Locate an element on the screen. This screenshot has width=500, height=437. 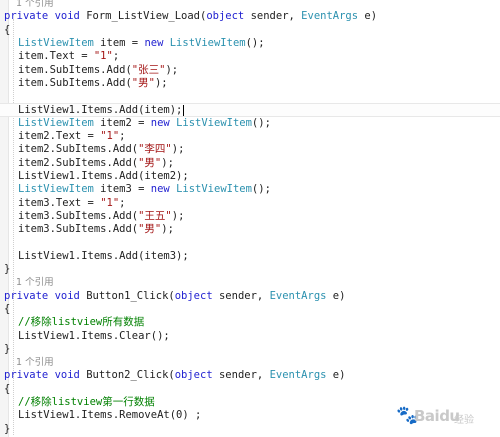
code-line: item3.SubItems.Add("王五"); is located at coordinates (250, 216).